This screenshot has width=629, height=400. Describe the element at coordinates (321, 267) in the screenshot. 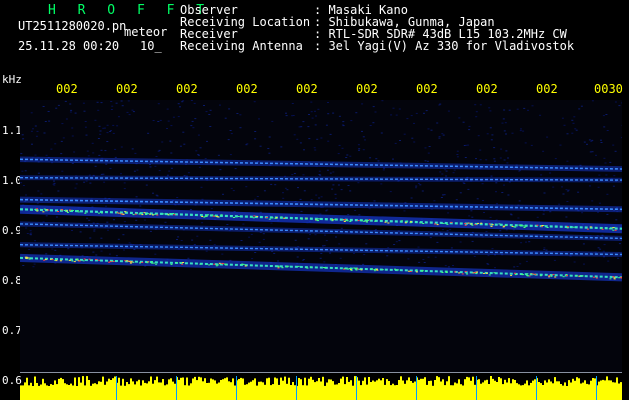

I see `trace-core` at that location.